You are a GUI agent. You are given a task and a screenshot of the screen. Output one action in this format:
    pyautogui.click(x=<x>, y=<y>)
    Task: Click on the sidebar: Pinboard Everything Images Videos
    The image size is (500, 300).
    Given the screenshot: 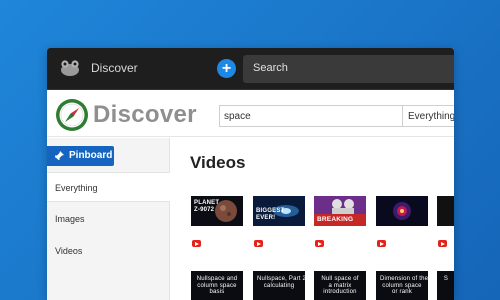 What is the action you would take?
    pyautogui.click(x=108, y=219)
    